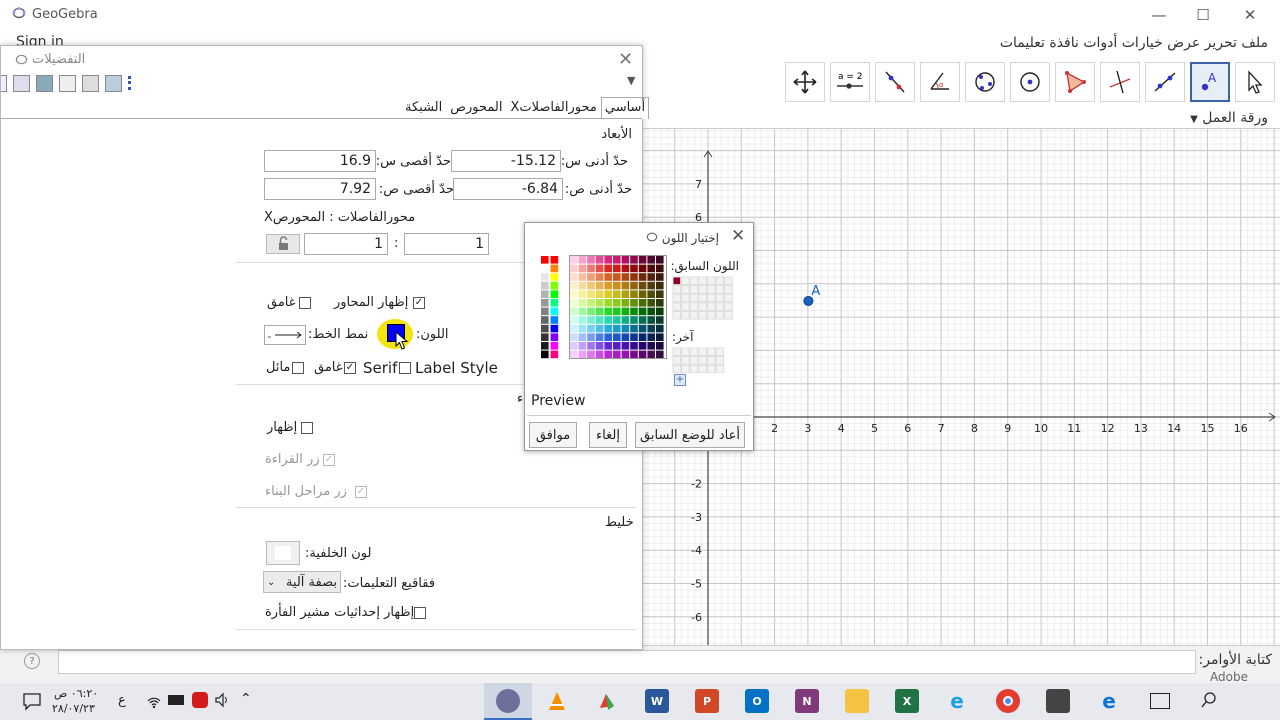 The image size is (1280, 720). Describe the element at coordinates (508, 701) in the screenshot. I see `geogebra-taskbar-icon` at that location.